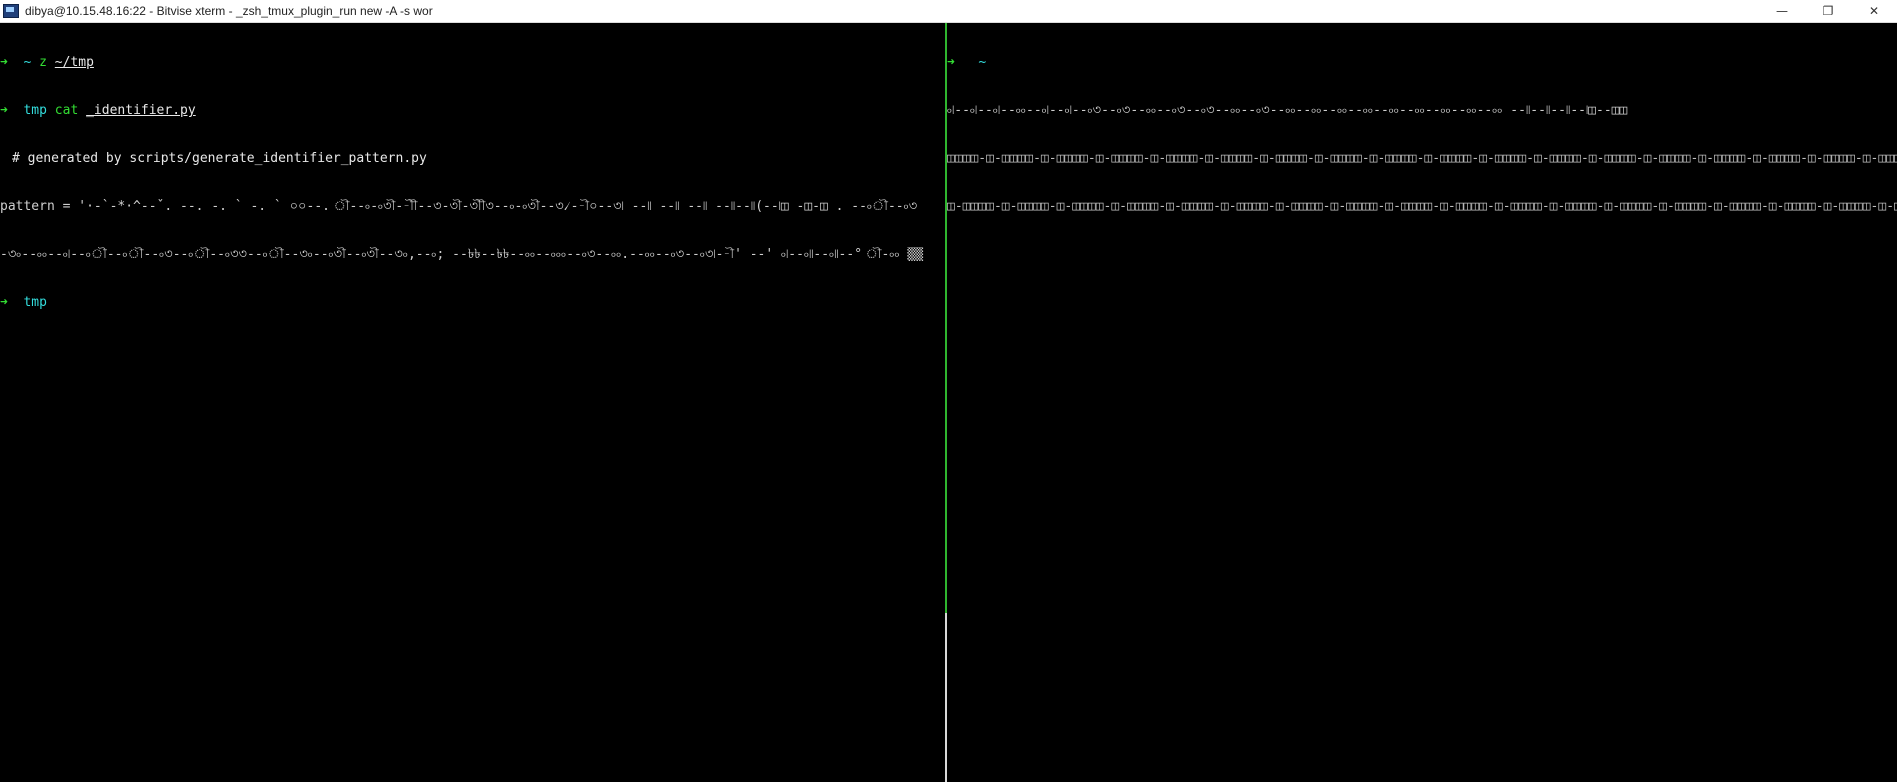 This screenshot has width=1897, height=782. I want to click on command-name: z, so click(43, 62).